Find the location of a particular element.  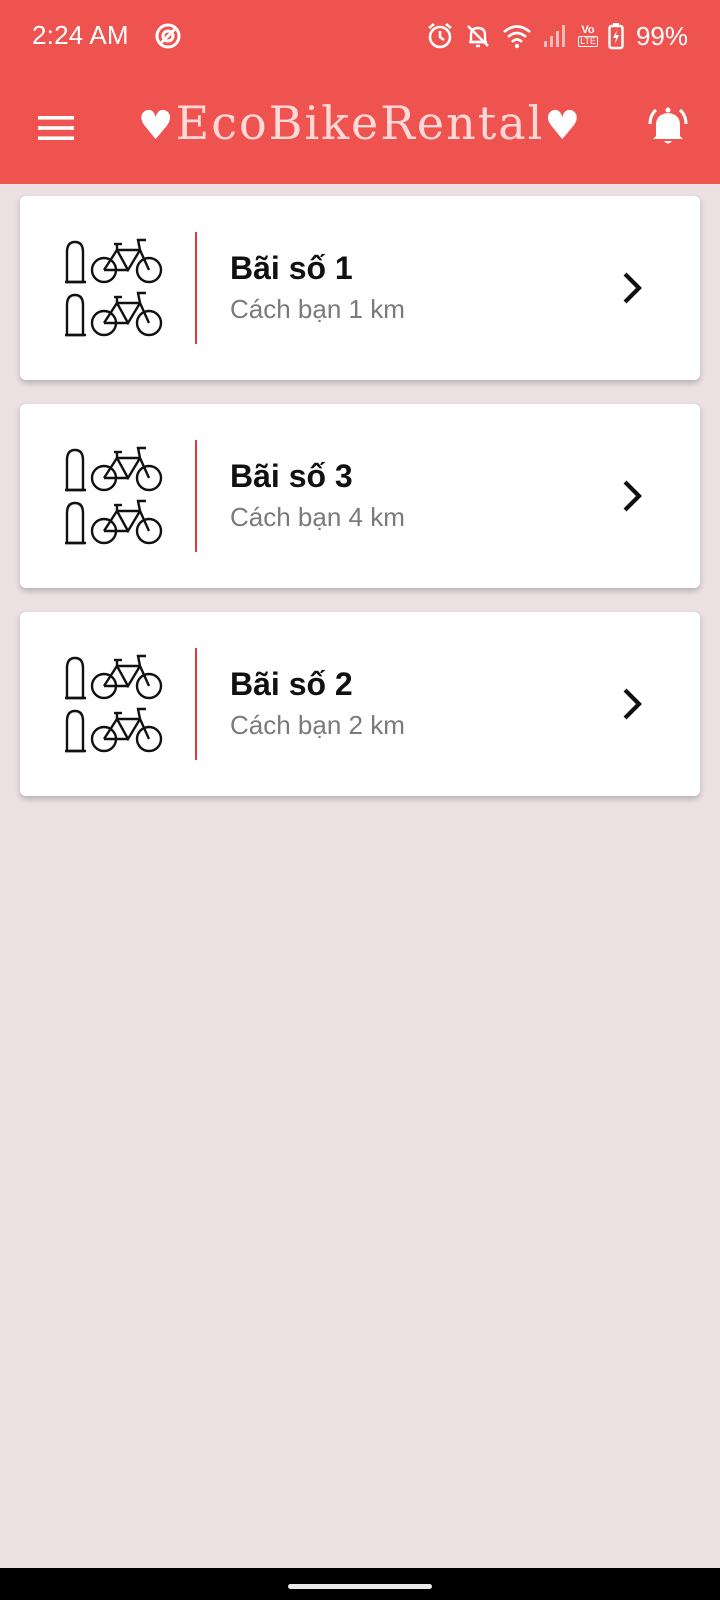

notifications-off-icon is located at coordinates (478, 36).